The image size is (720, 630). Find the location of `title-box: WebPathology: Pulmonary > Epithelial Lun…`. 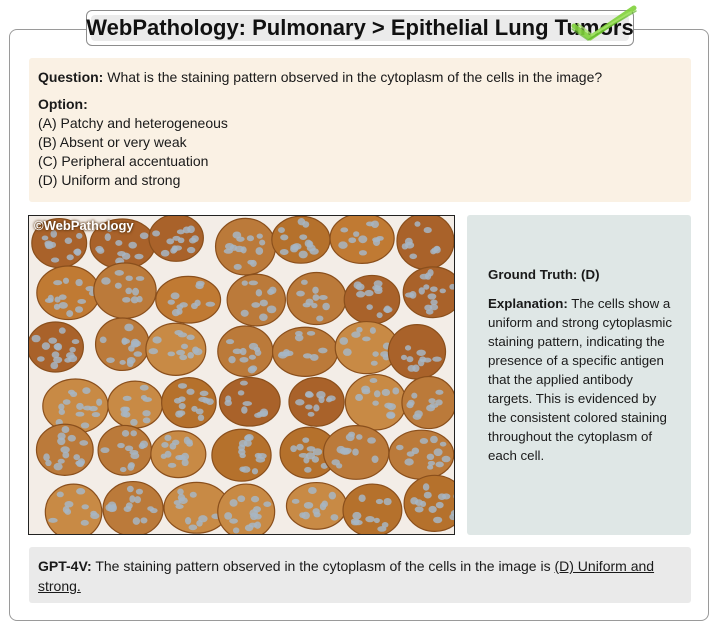

title-box: WebPathology: Pulmonary > Epithelial Lun… is located at coordinates (360, 28).